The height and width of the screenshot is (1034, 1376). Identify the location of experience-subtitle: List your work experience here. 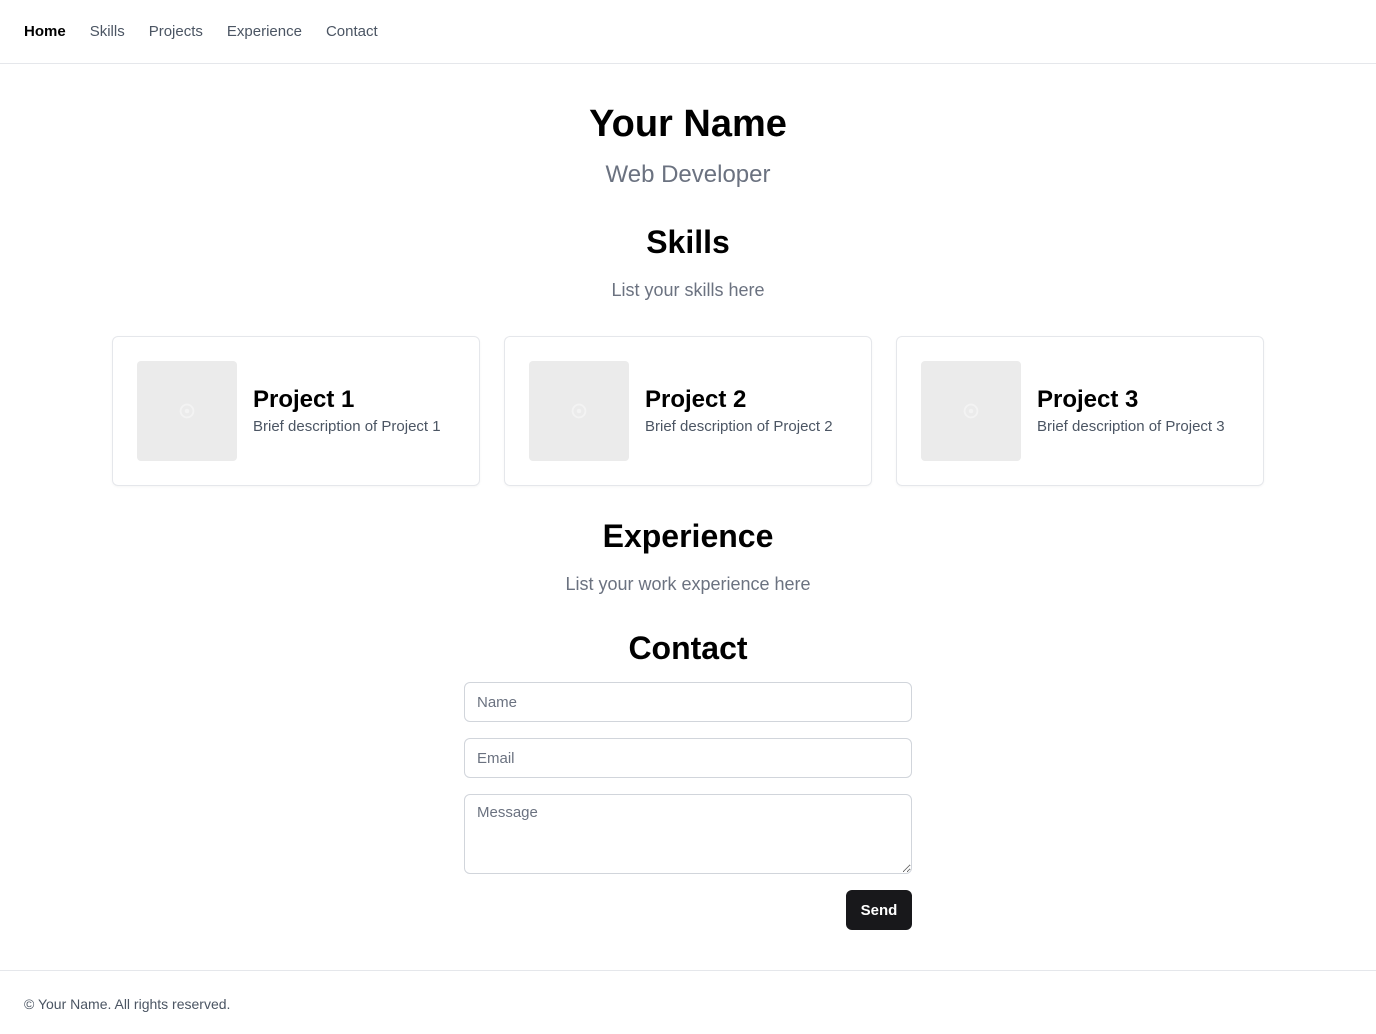
(688, 584).